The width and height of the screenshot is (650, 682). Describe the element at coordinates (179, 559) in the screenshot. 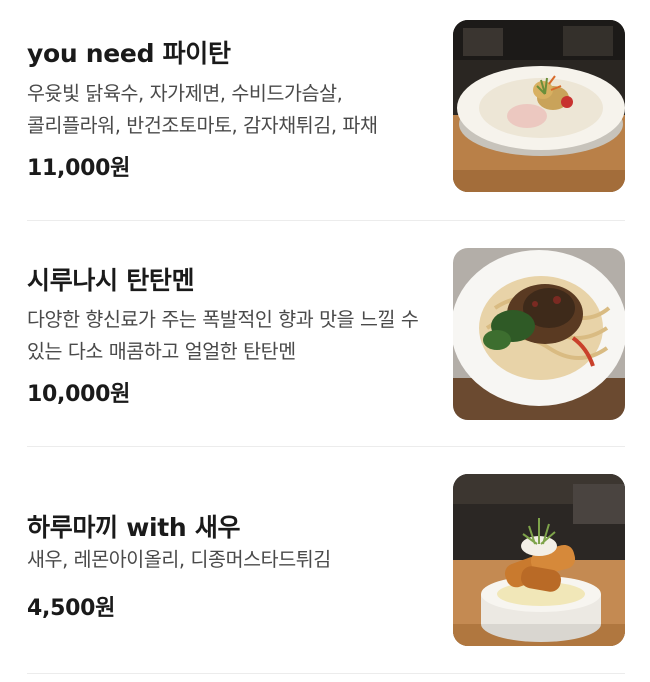

I see `menu-item-description: 새우, 레몬아이올리, 디종머스타드튀김` at that location.